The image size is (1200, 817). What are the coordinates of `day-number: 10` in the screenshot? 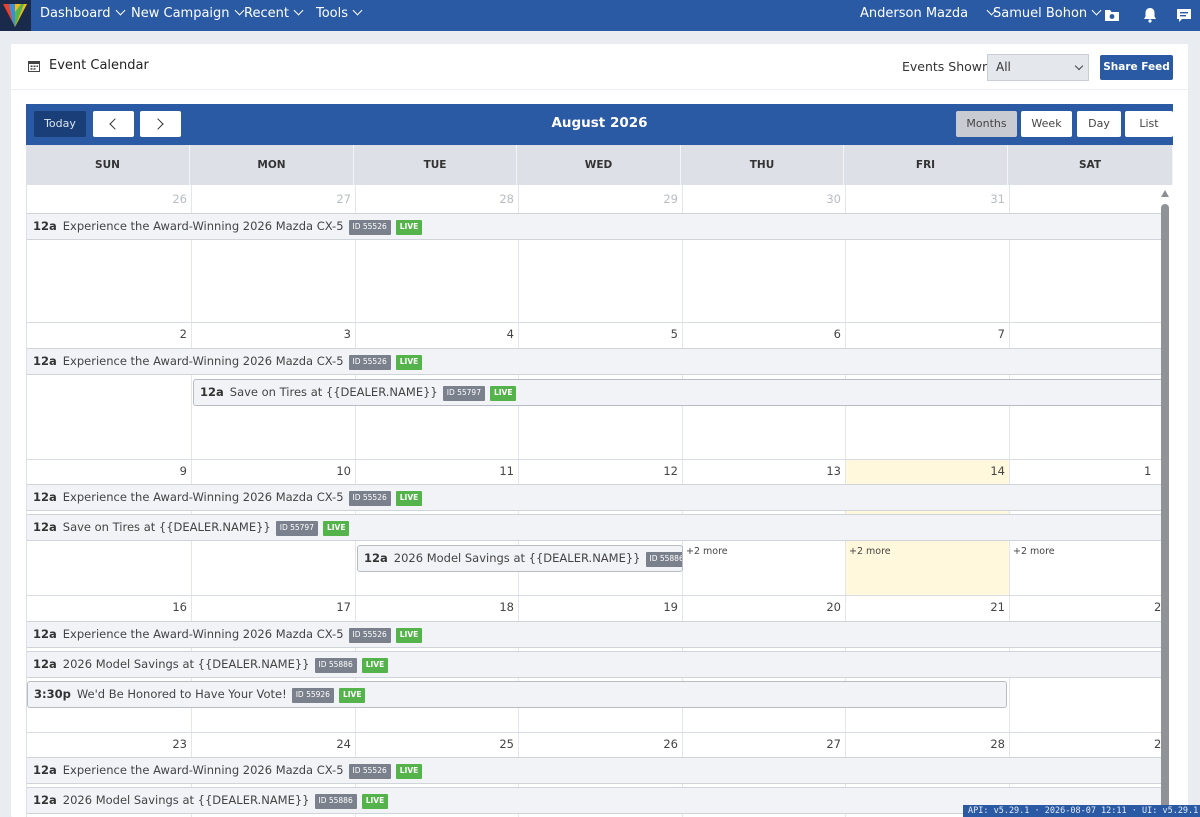 It's located at (336, 471).